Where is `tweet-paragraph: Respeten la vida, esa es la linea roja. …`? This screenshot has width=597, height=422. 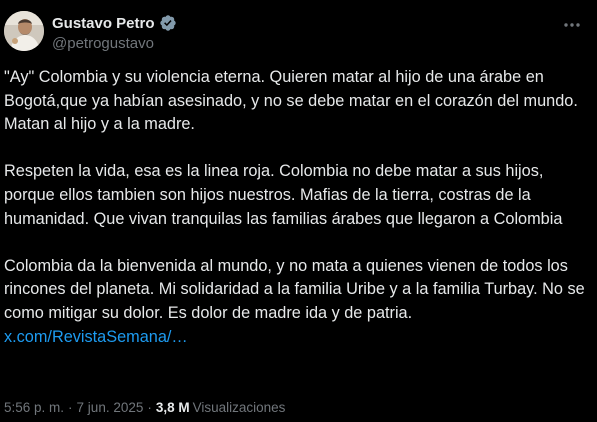
tweet-paragraph: Respeten la vida, esa es la linea roja. … is located at coordinates (283, 195).